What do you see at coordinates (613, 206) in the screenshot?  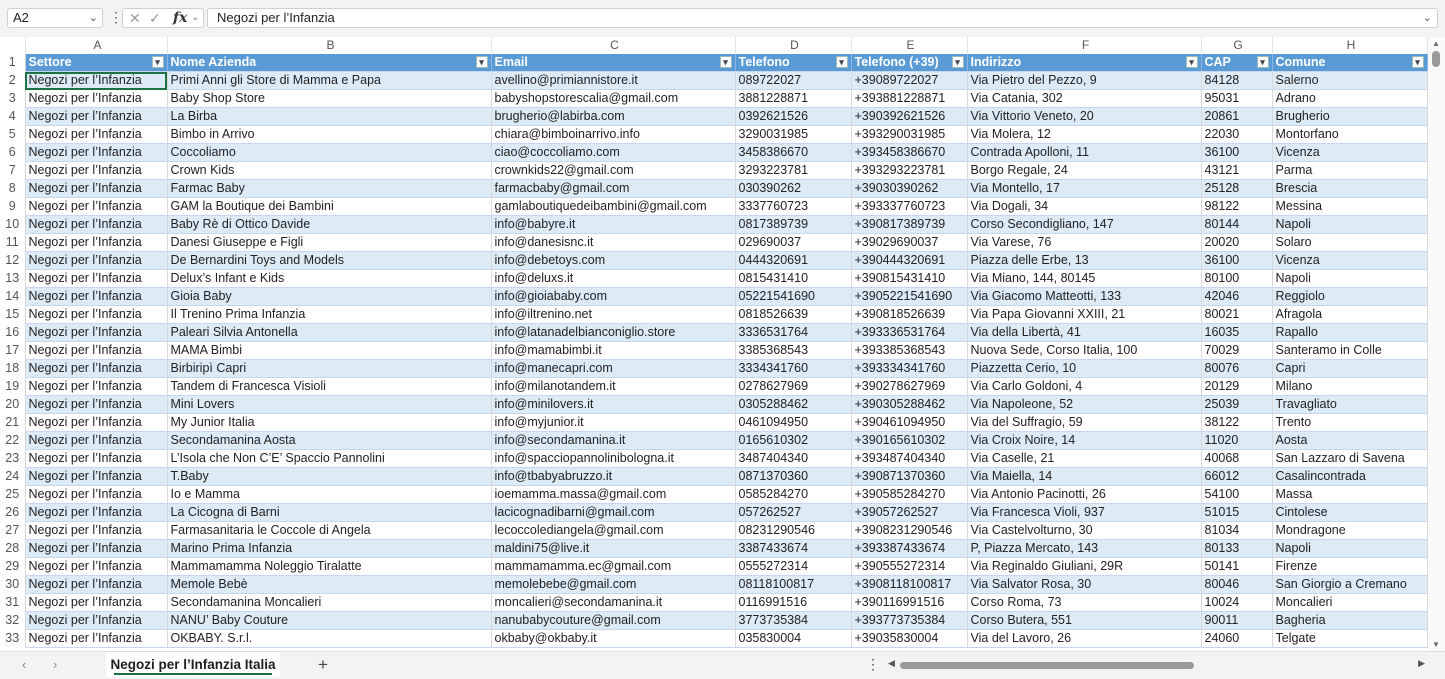 I see `table-cell: gamlaboutiquedeibambini@gmail.com` at bounding box center [613, 206].